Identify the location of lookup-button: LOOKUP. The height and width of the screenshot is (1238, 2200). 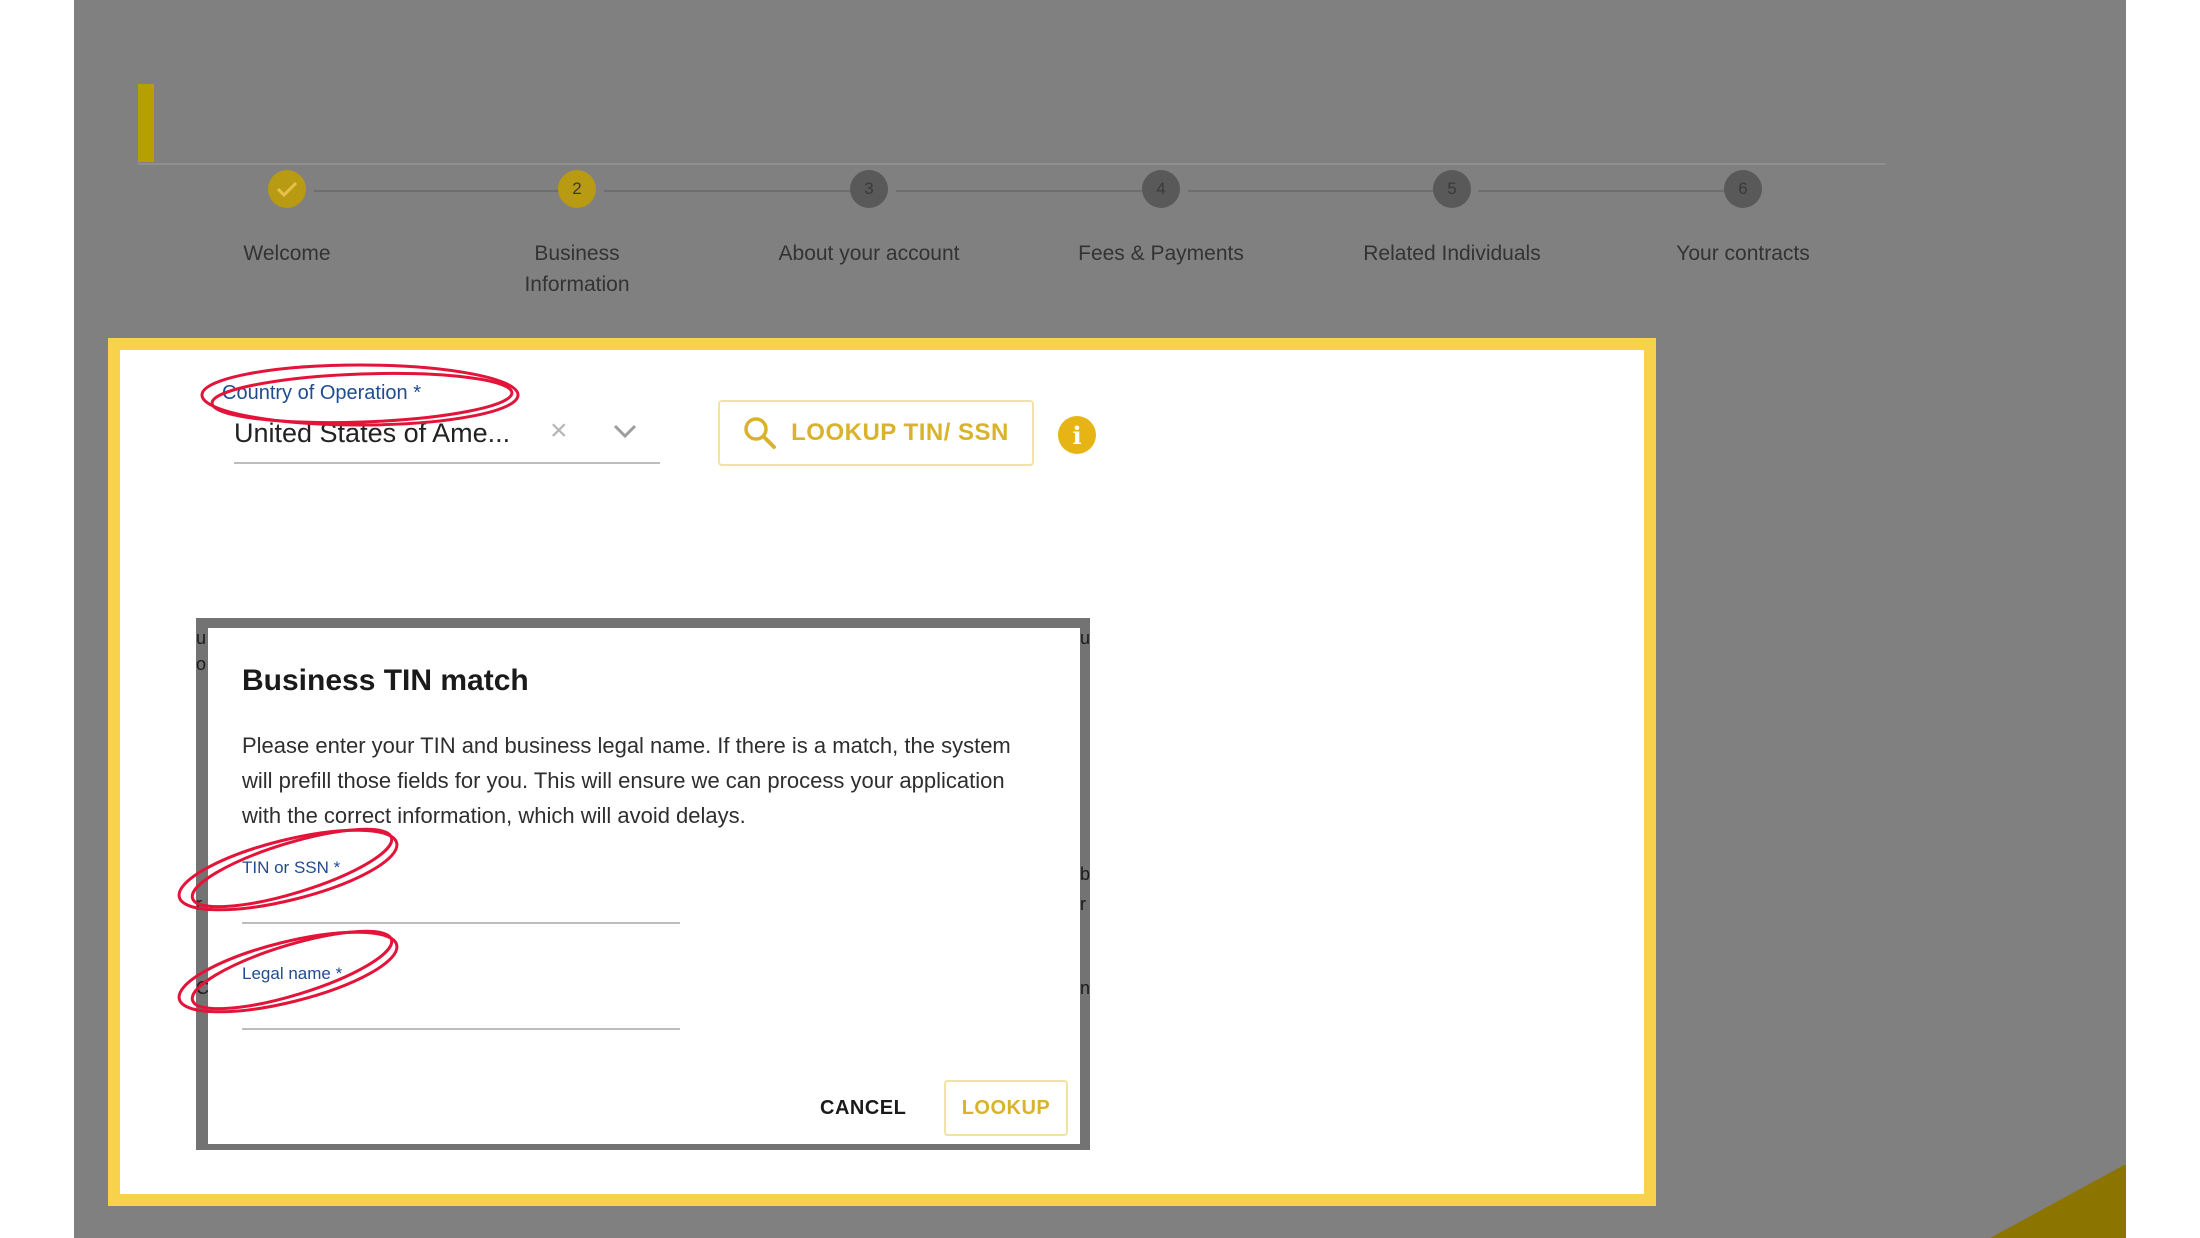
(1006, 1108).